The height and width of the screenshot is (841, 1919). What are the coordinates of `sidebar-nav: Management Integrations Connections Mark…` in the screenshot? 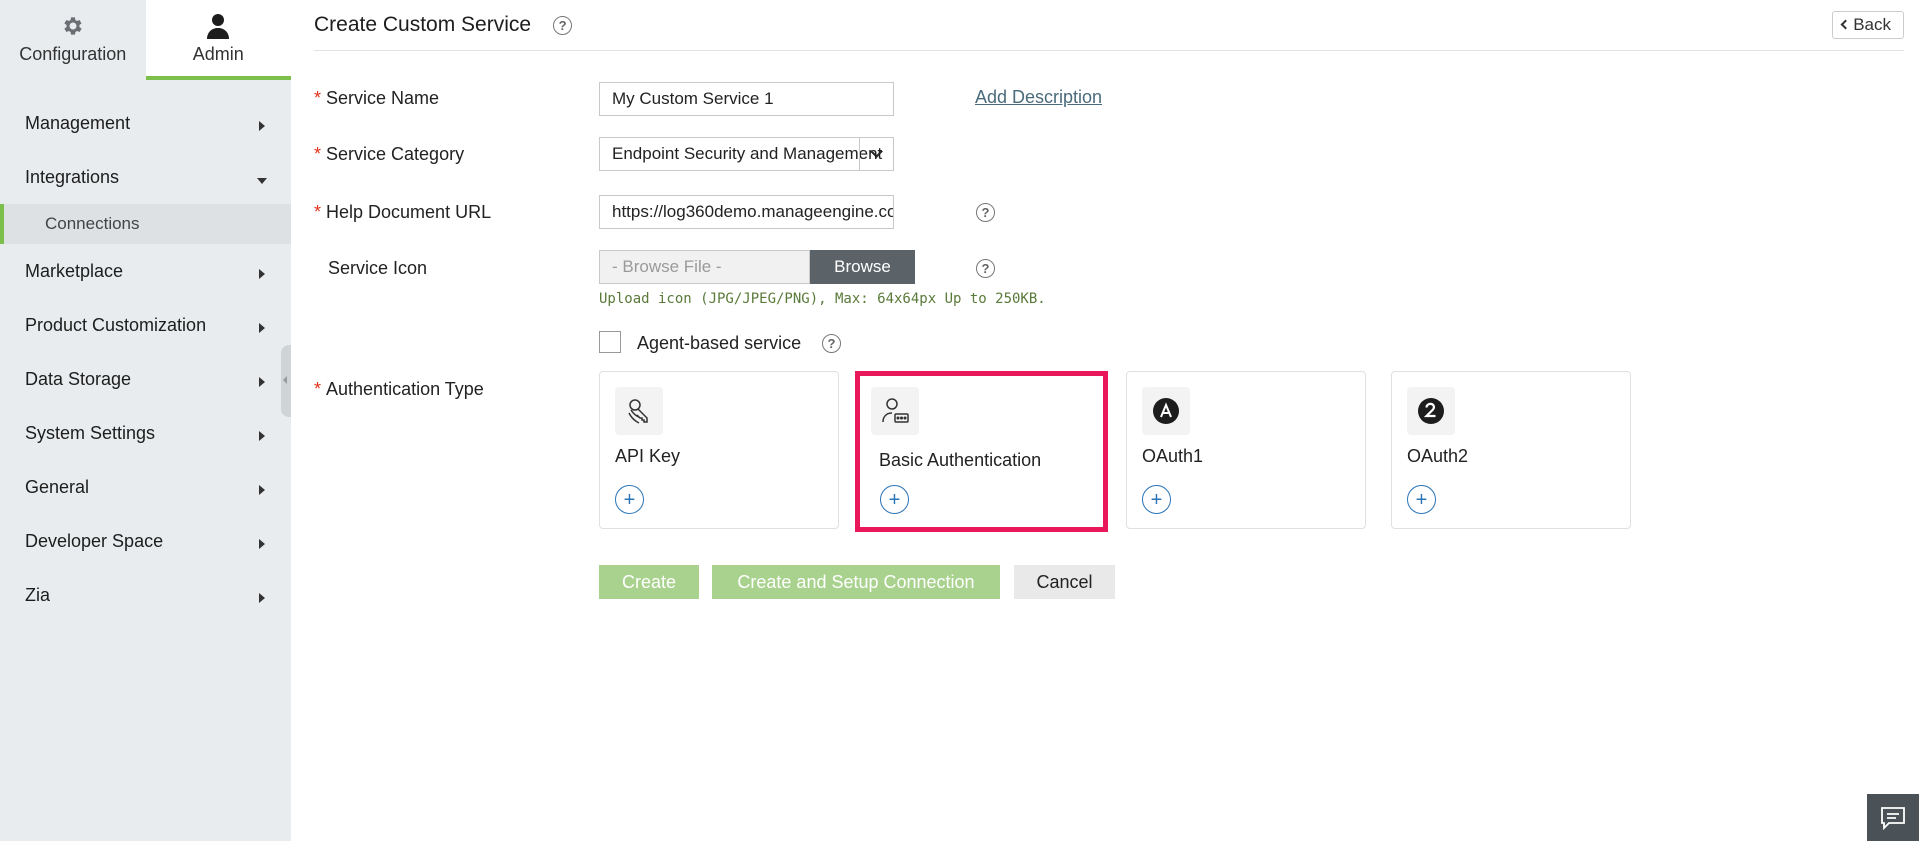 It's located at (145, 359).